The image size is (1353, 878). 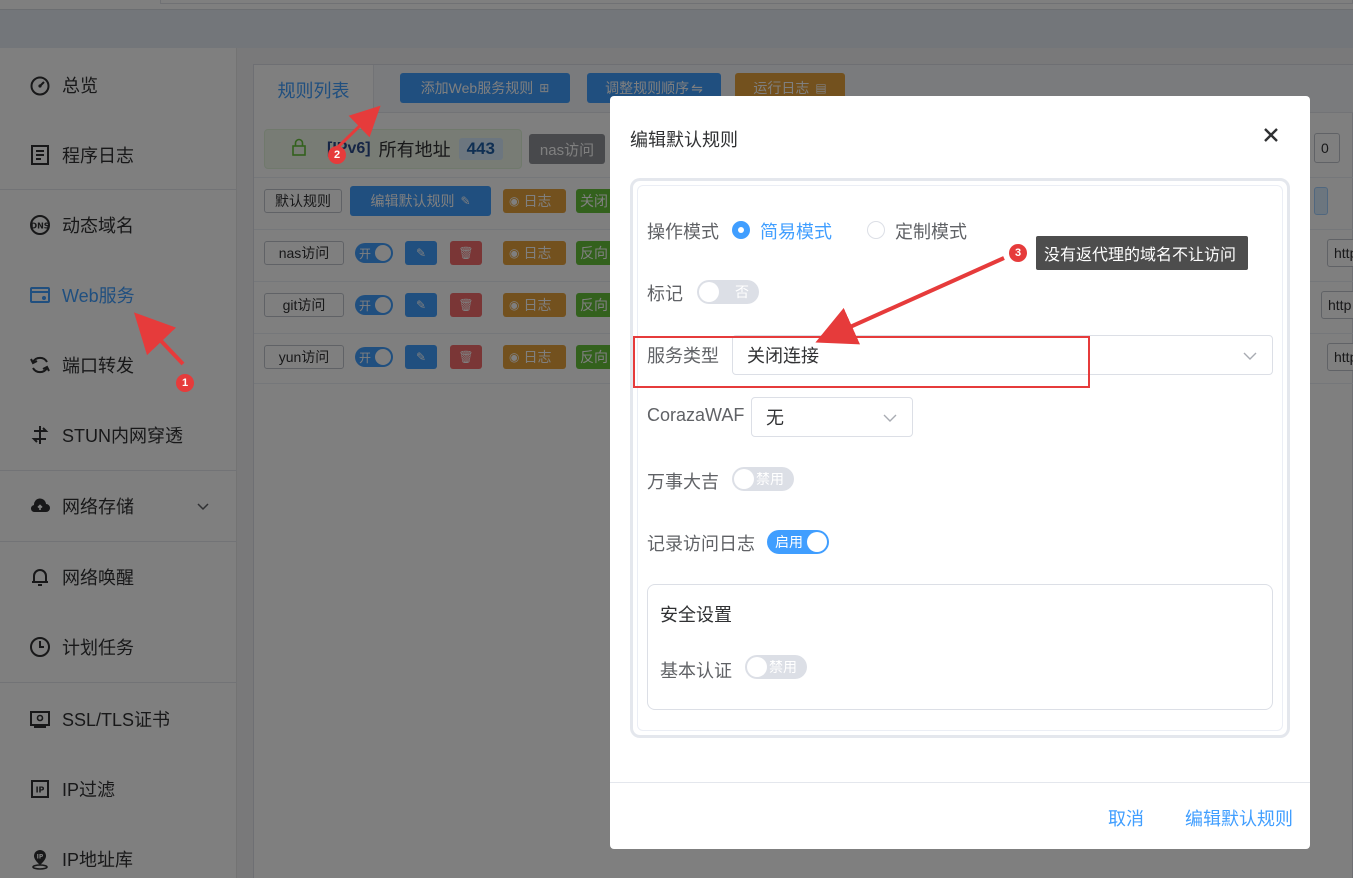 What do you see at coordinates (861, 362) in the screenshot?
I see `highlight-box` at bounding box center [861, 362].